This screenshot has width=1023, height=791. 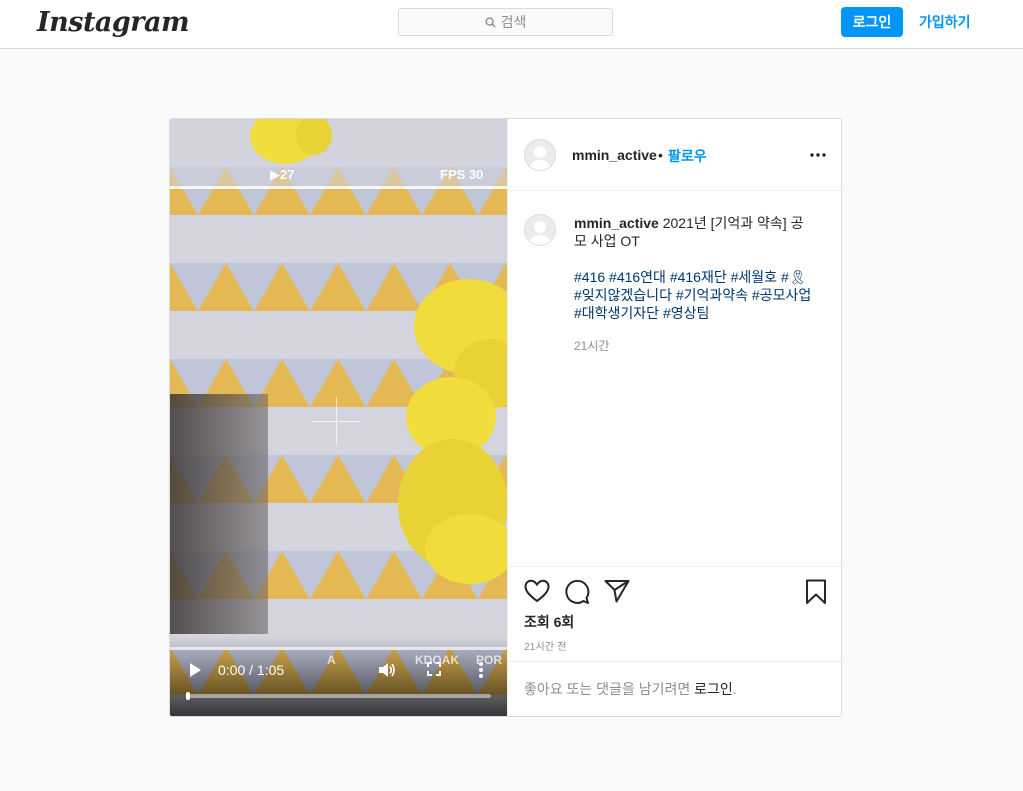 I want to click on post-username: mmin_active, so click(x=614, y=155).